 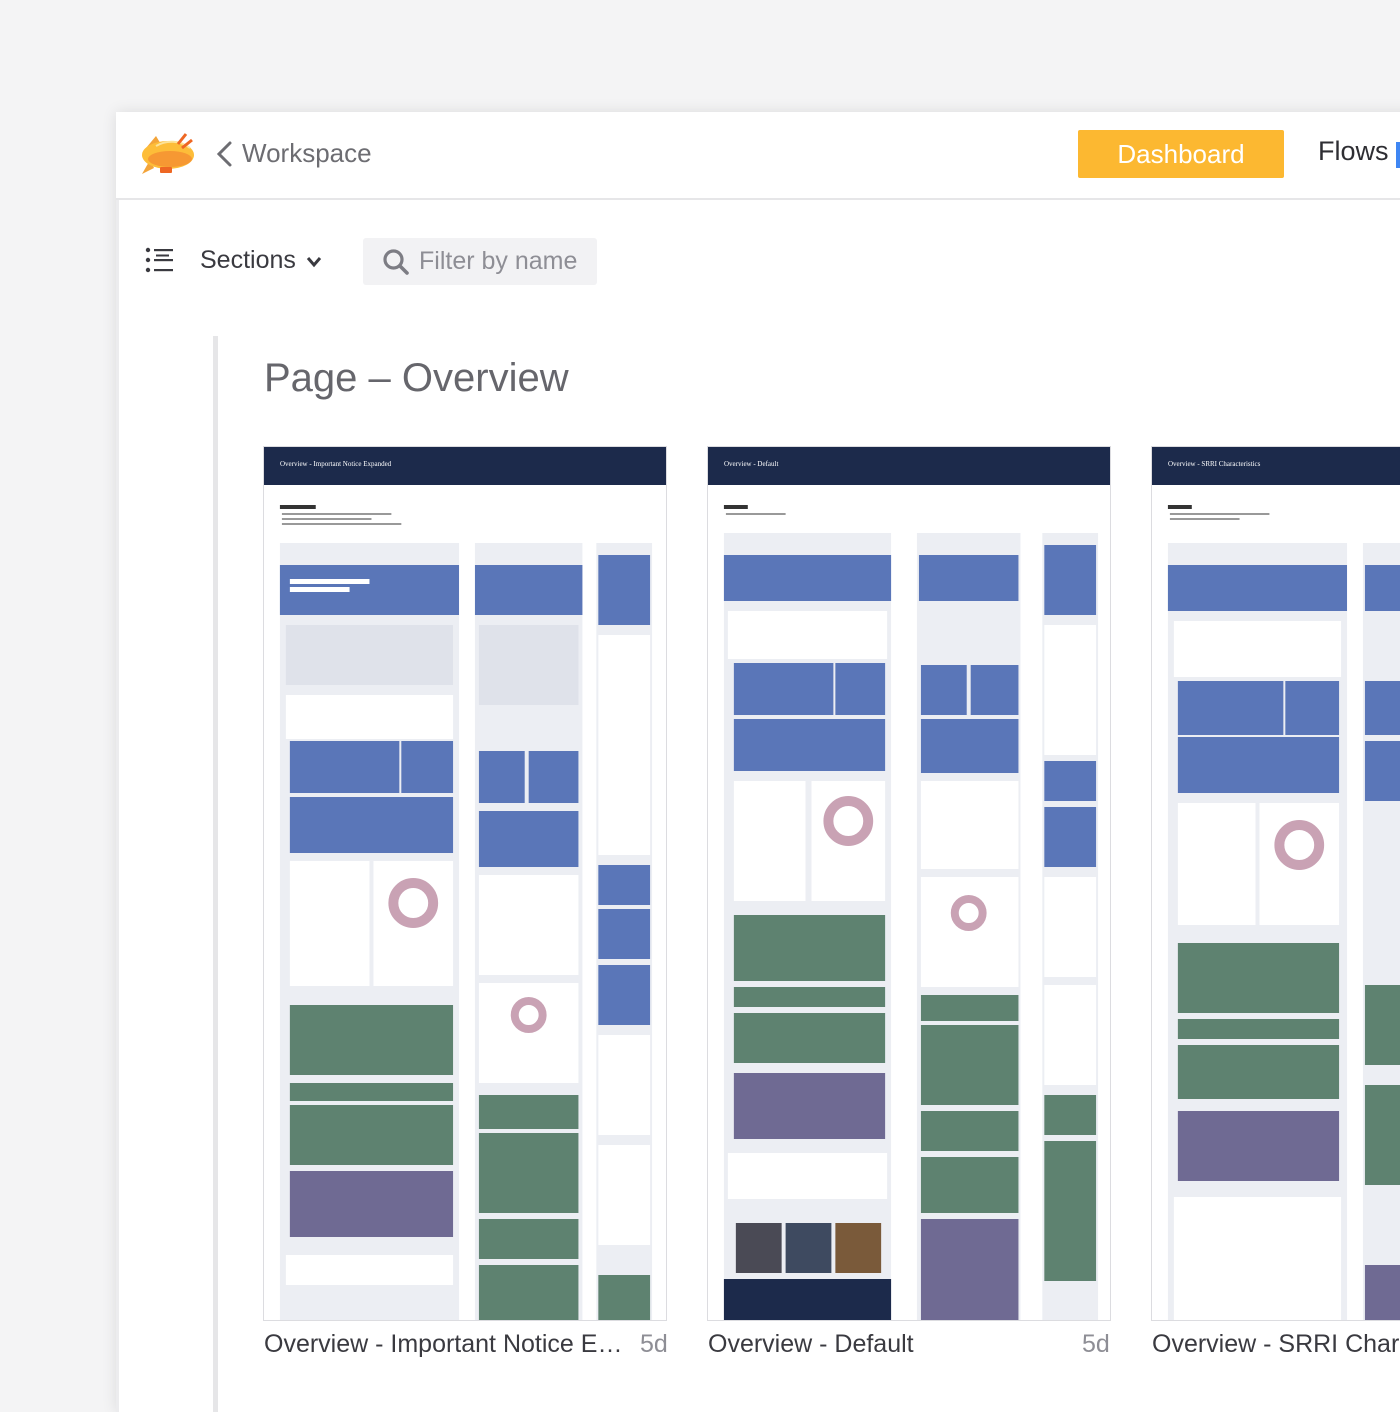 What do you see at coordinates (751, 464) in the screenshot?
I see `screen-header-title: Overview - Default` at bounding box center [751, 464].